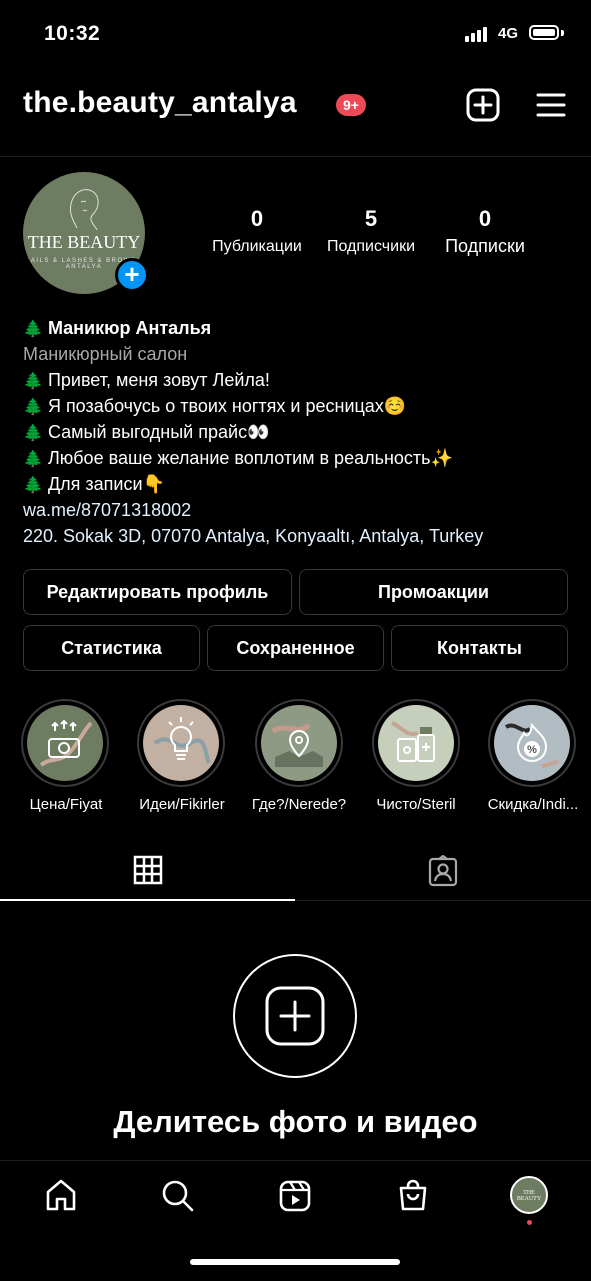 The height and width of the screenshot is (1281, 591). What do you see at coordinates (433, 592) in the screenshot?
I see `promotions-button: Промоакции` at bounding box center [433, 592].